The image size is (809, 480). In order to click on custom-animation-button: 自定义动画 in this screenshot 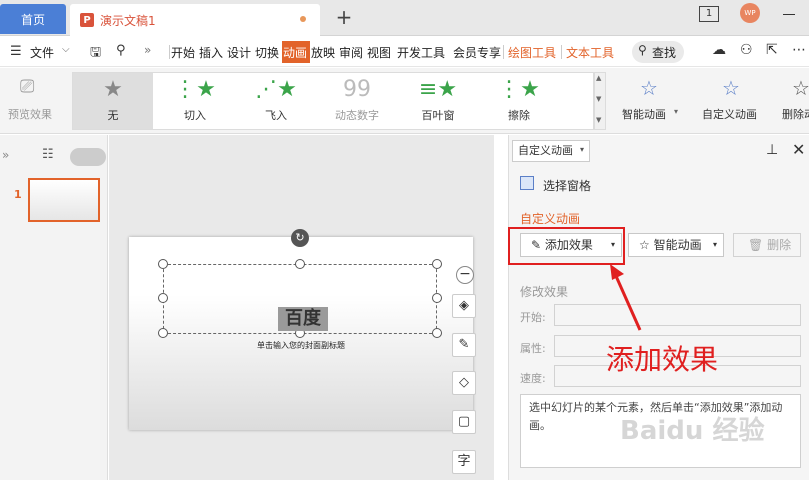, I will do `click(729, 114)`.